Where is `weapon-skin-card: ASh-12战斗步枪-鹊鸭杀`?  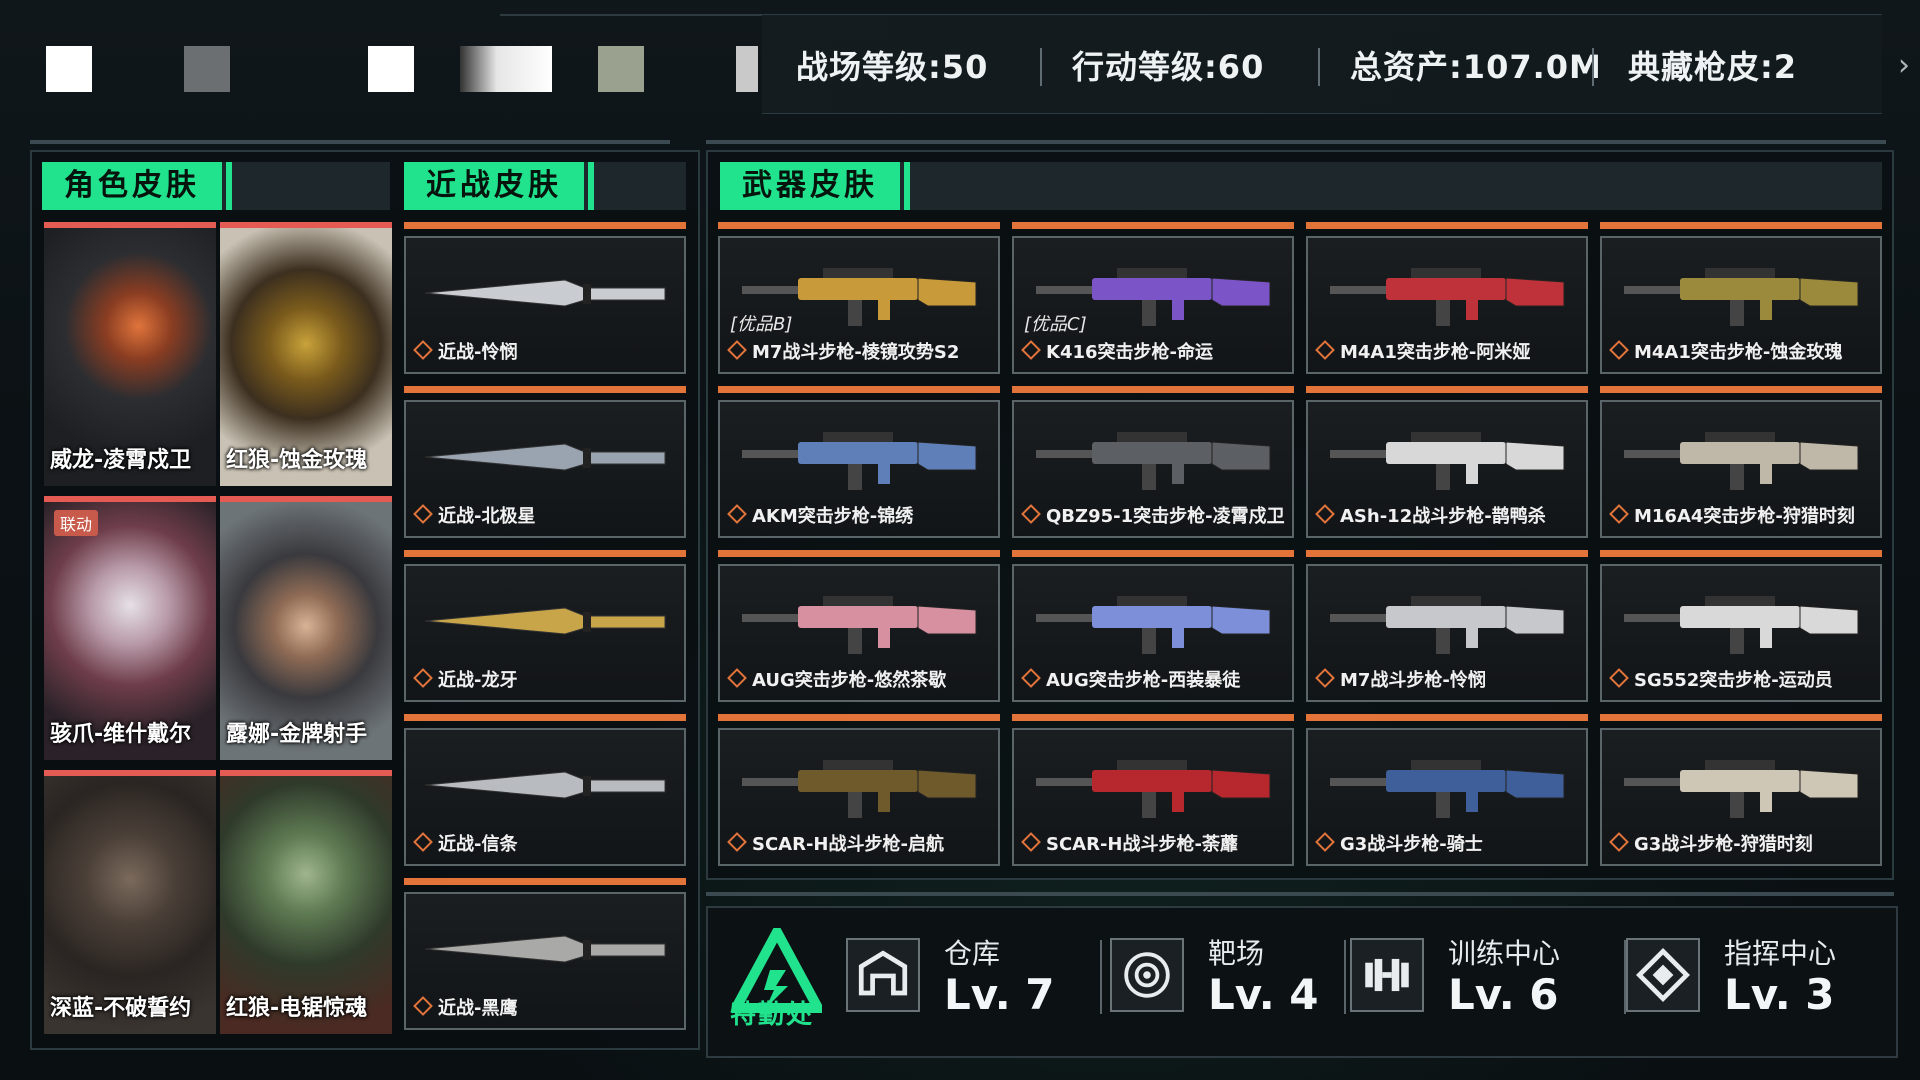
weapon-skin-card: ASh-12战斗步枪-鹊鸭杀 is located at coordinates (1447, 462).